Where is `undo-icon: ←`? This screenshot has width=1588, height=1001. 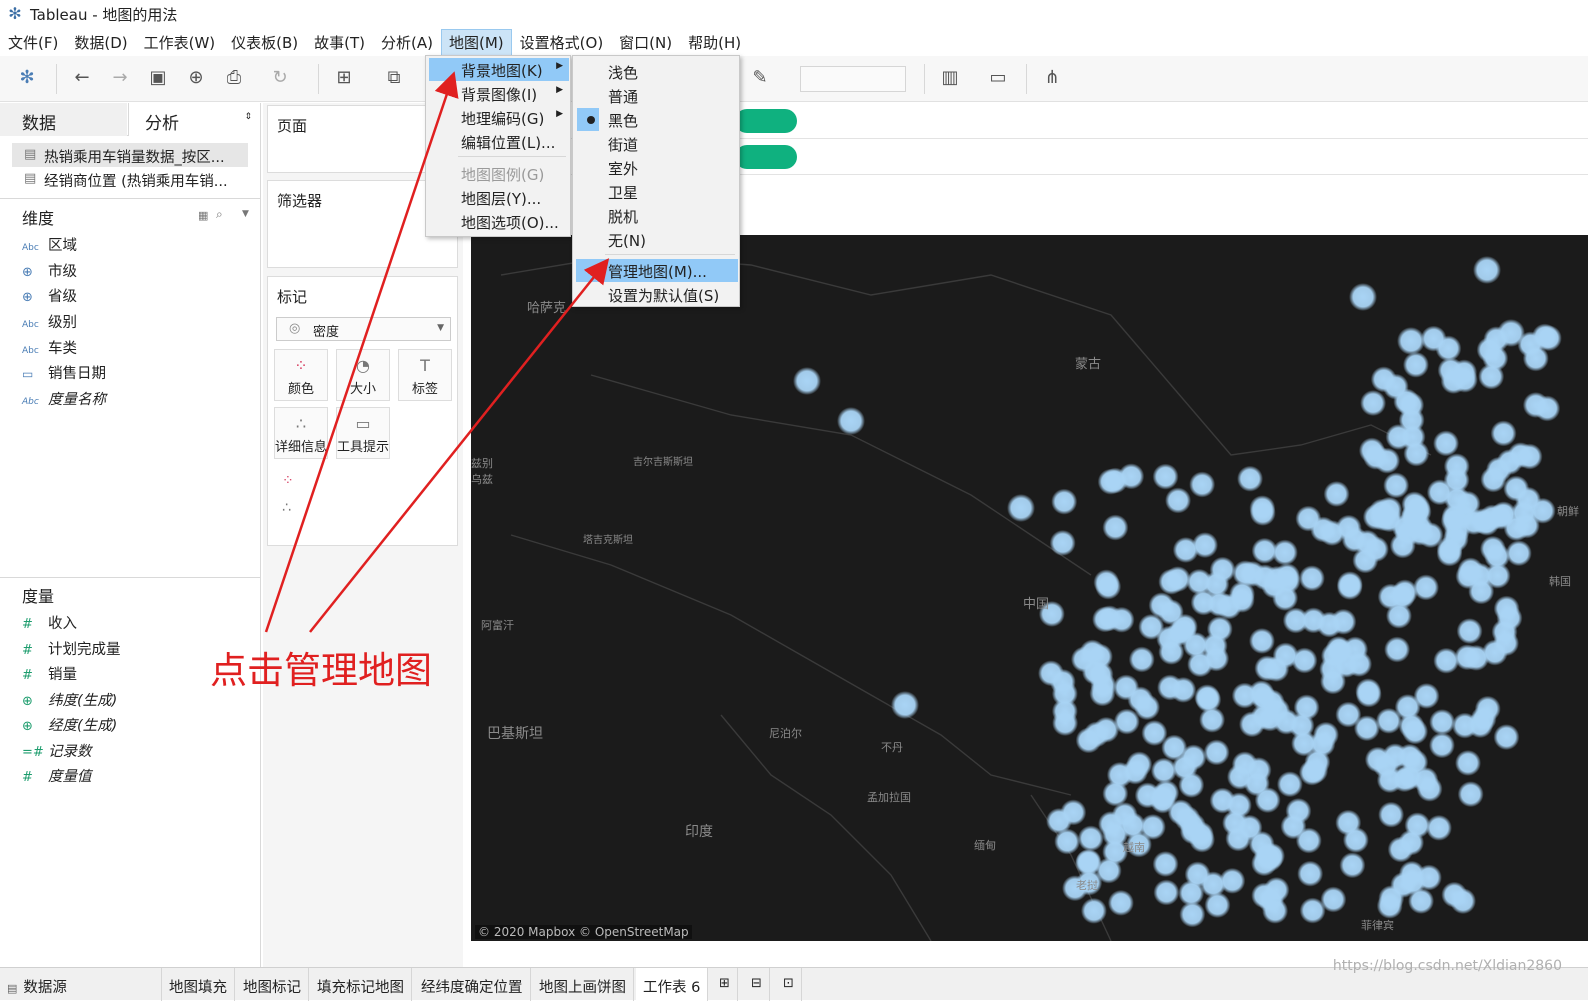 undo-icon: ← is located at coordinates (82, 78).